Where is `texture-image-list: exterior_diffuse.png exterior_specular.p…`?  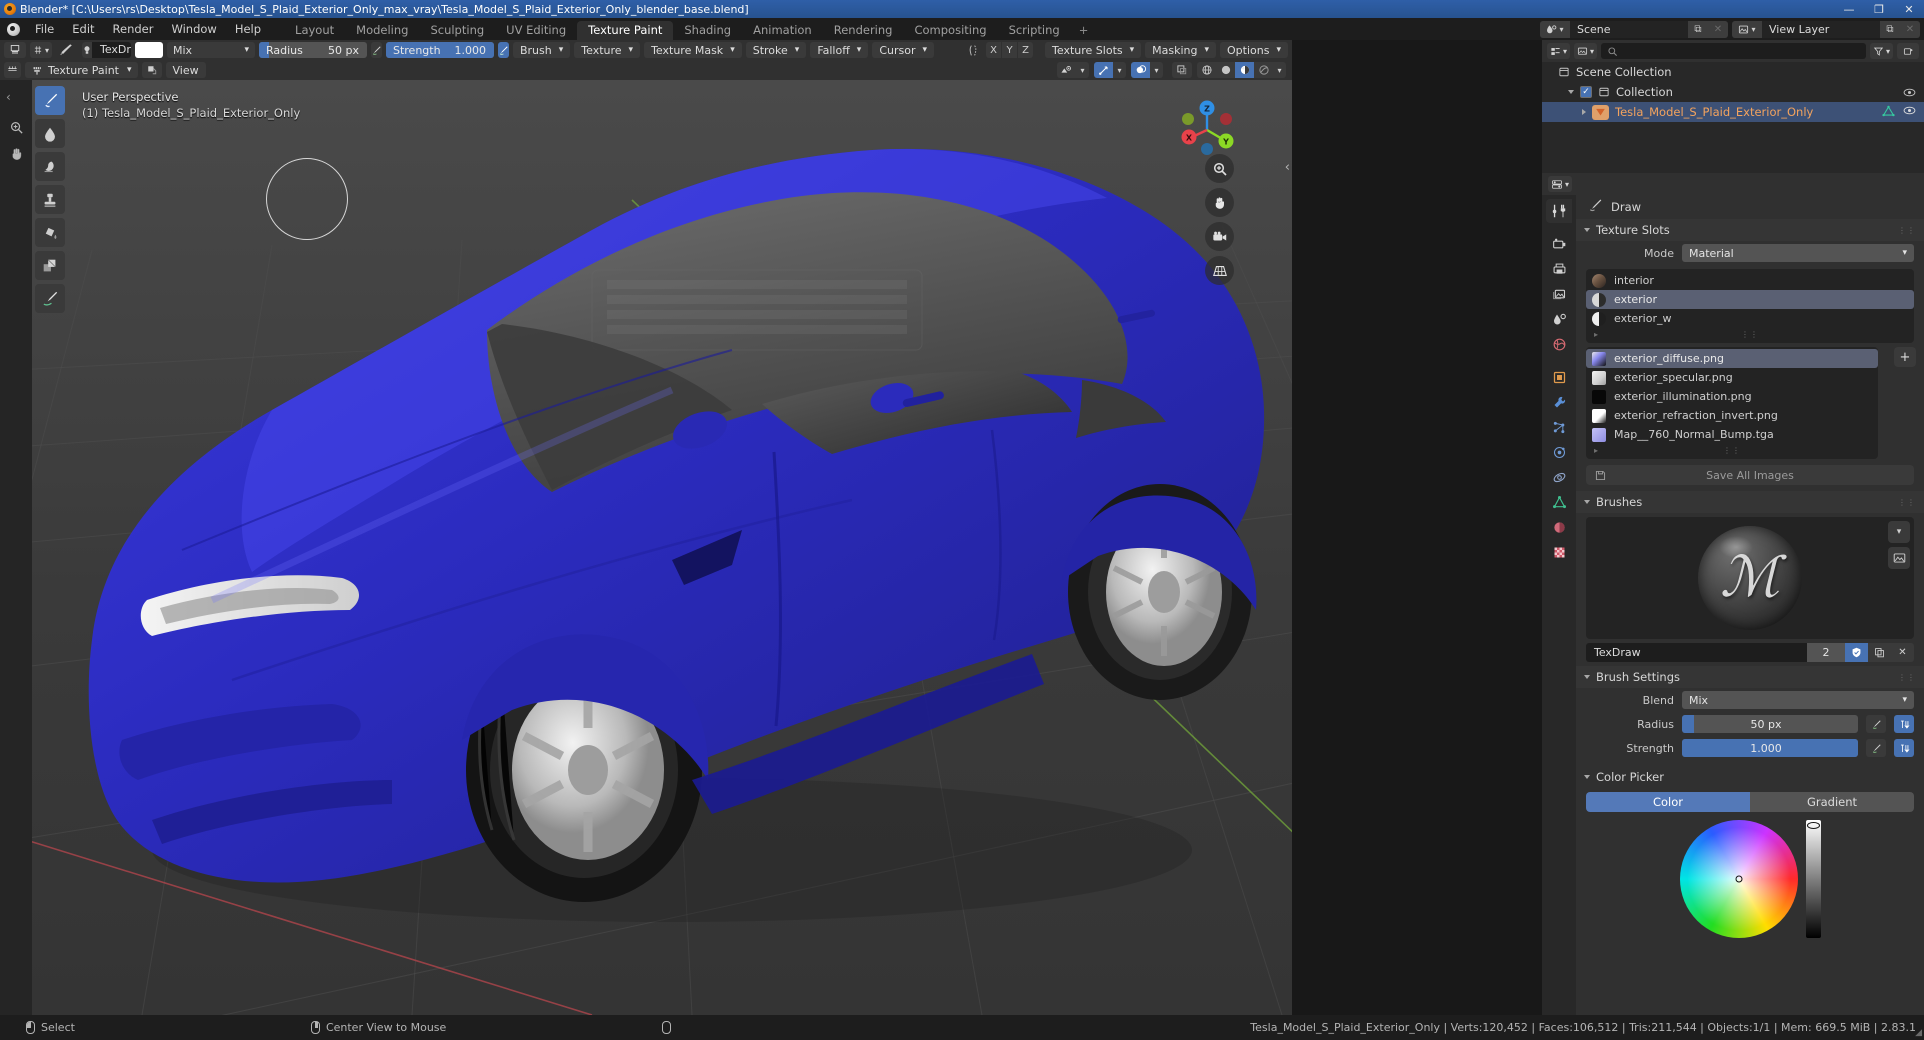
texture-image-list: exterior_diffuse.png exterior_specular.p… is located at coordinates (1732, 403).